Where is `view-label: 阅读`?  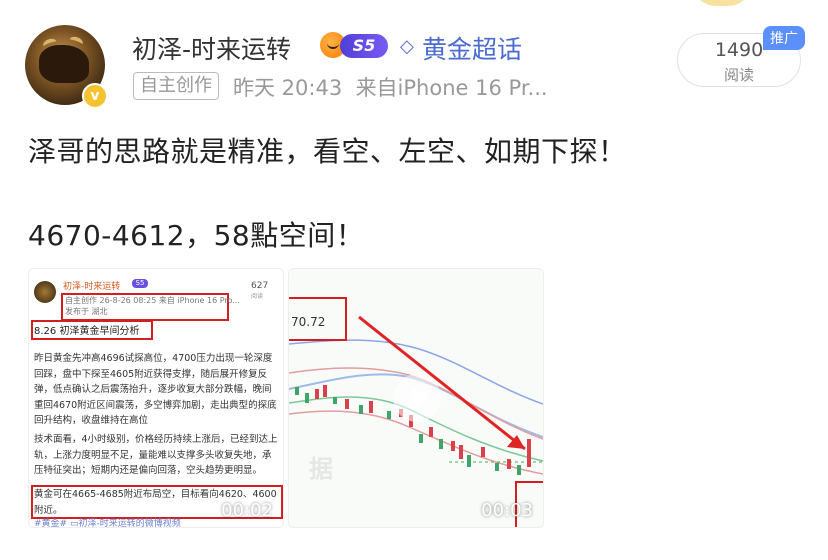
view-label: 阅读 is located at coordinates (738, 75).